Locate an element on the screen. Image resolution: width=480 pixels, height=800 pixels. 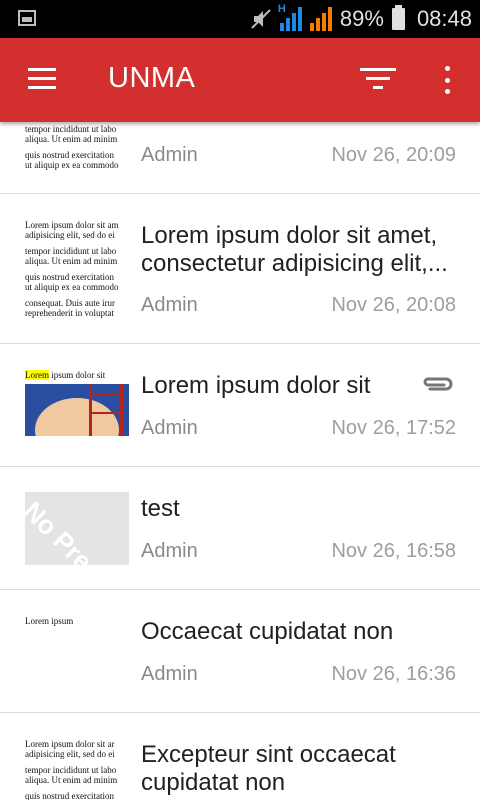
message-date: Nov 26, 17:52 is located at coordinates (393, 428).